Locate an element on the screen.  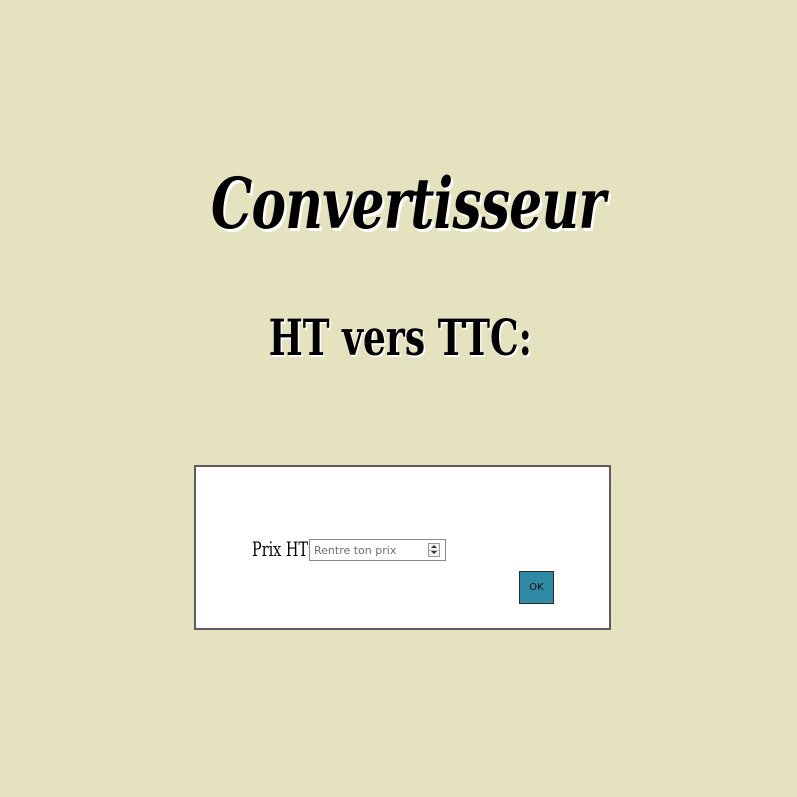
ok-button: OK is located at coordinates (536, 587).